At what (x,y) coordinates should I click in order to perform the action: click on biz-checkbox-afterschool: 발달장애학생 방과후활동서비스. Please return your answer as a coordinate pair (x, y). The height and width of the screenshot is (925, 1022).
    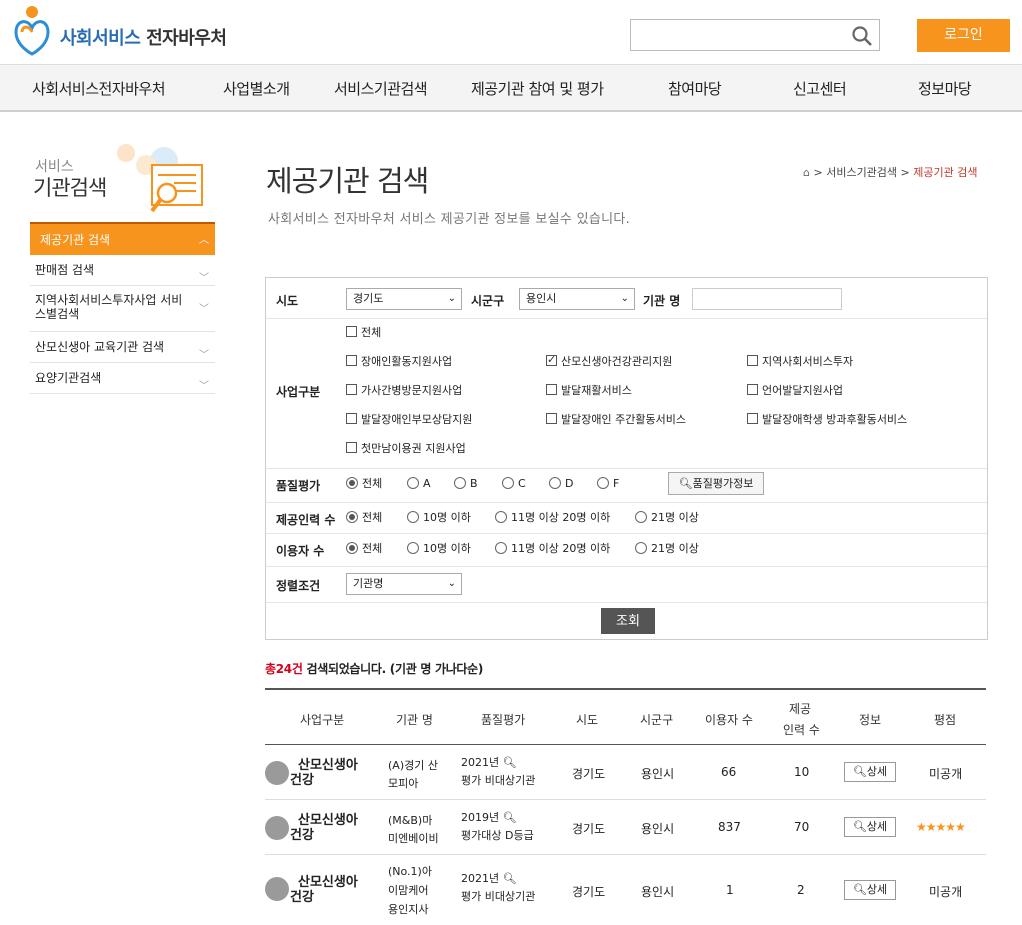
    Looking at the image, I should click on (827, 420).